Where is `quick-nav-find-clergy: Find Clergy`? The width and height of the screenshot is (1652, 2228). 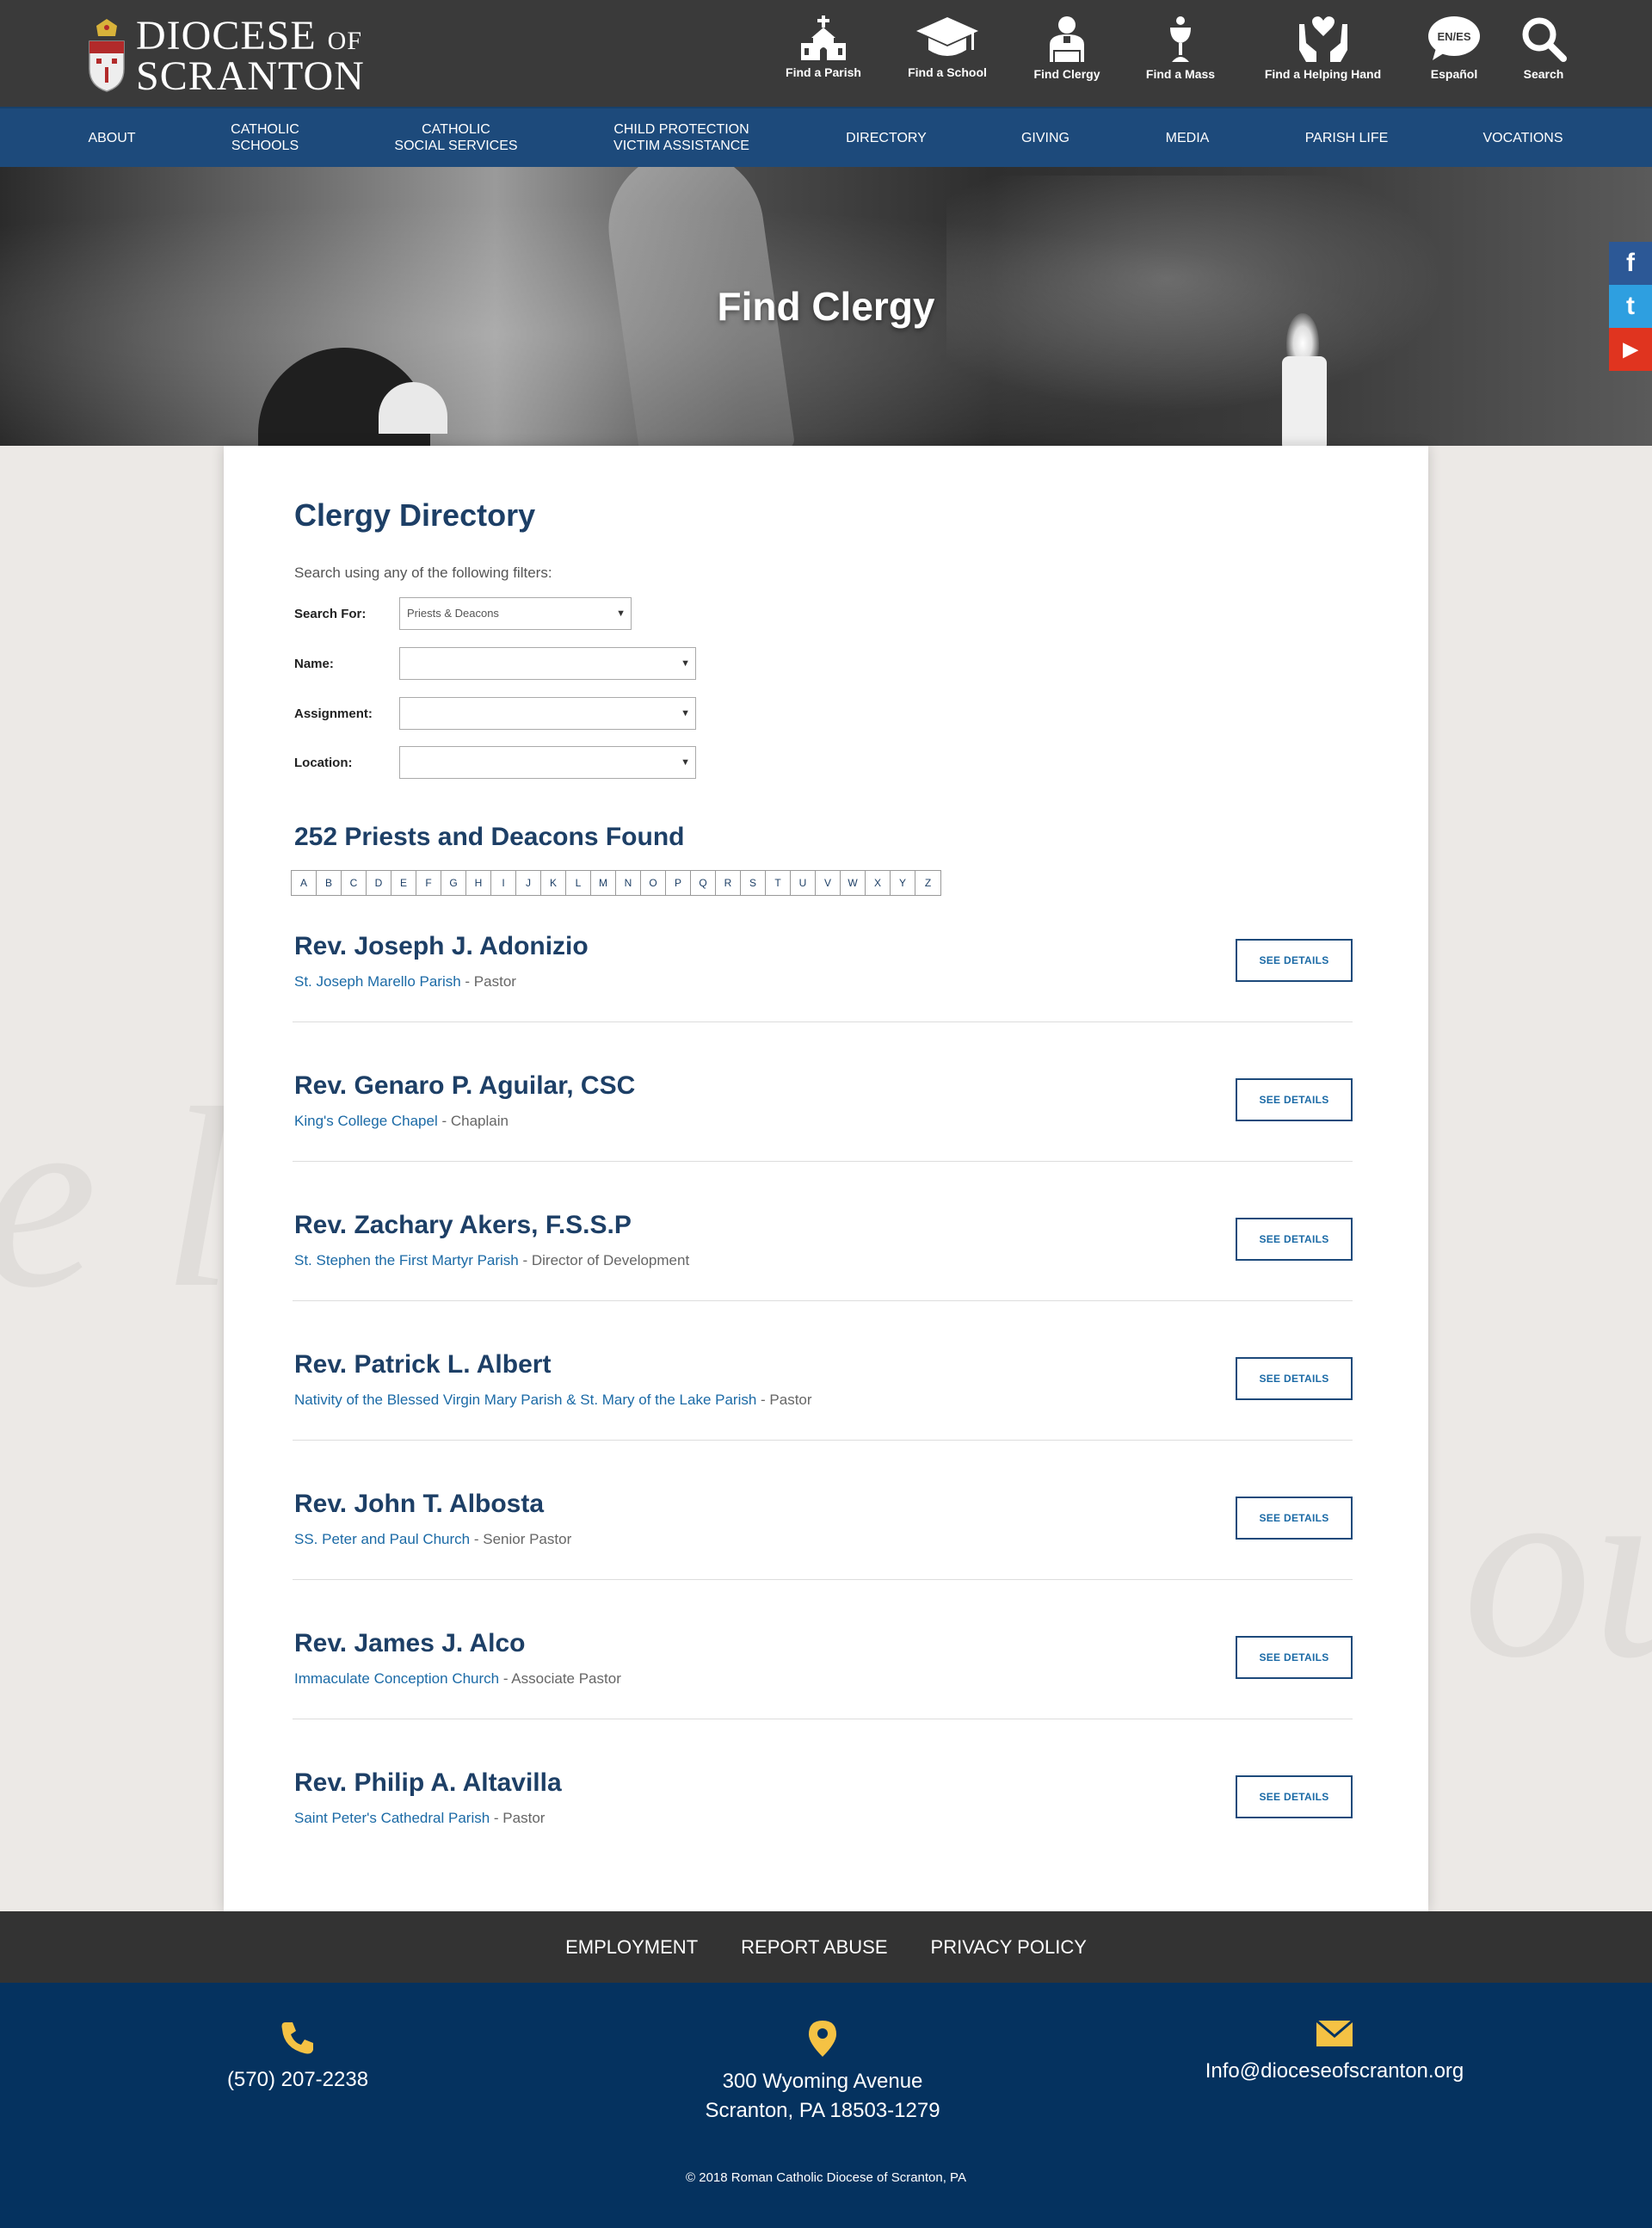 quick-nav-find-clergy: Find Clergy is located at coordinates (1067, 48).